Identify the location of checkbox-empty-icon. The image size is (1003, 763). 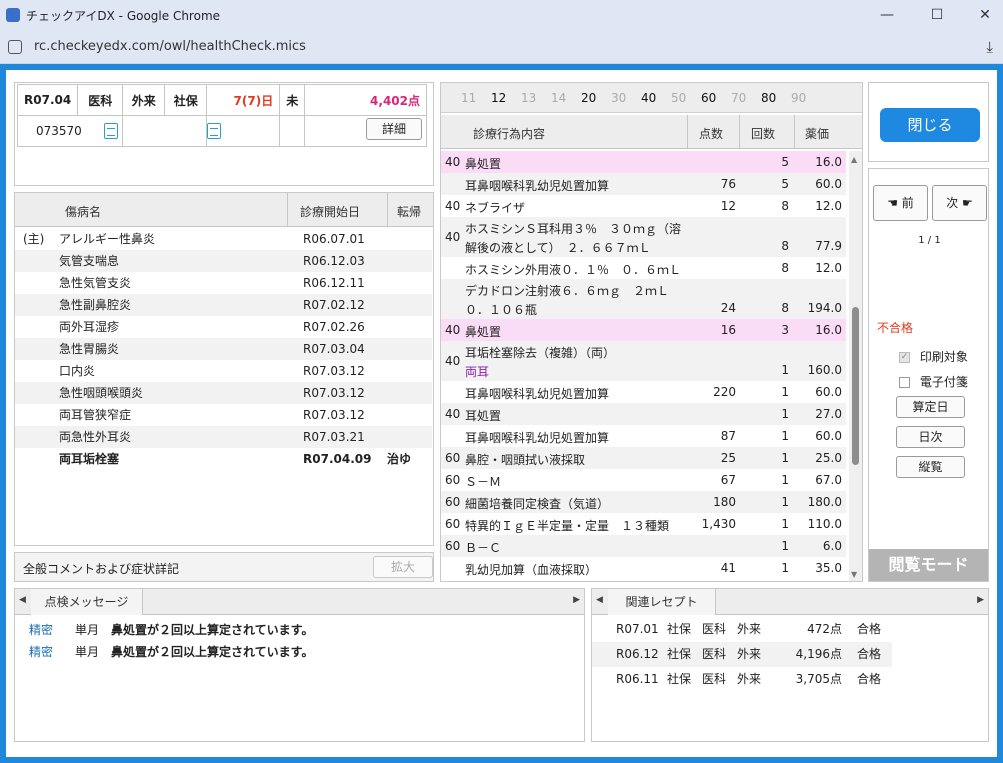
(904, 382).